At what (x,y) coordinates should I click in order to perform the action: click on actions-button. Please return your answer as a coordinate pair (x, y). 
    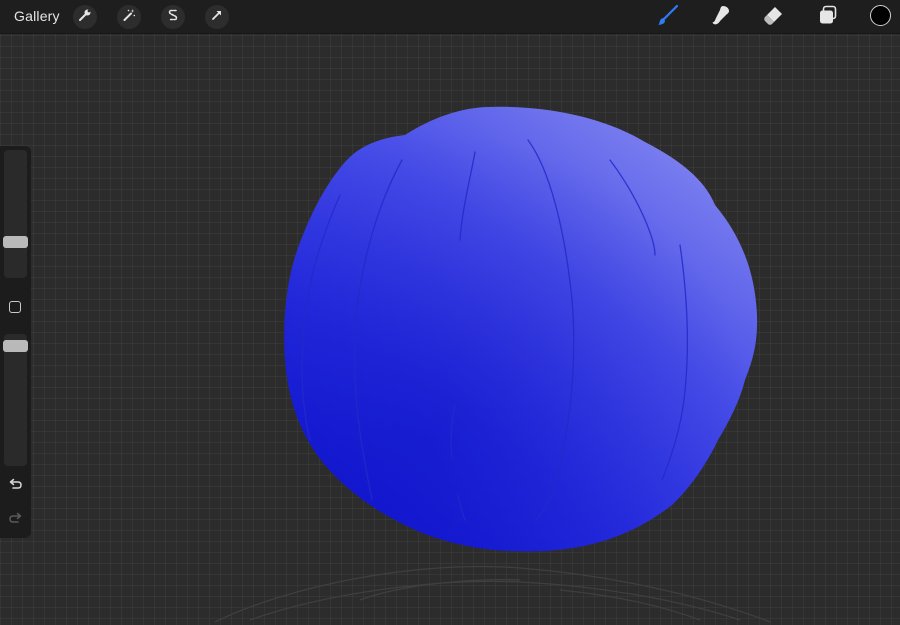
    Looking at the image, I should click on (85, 17).